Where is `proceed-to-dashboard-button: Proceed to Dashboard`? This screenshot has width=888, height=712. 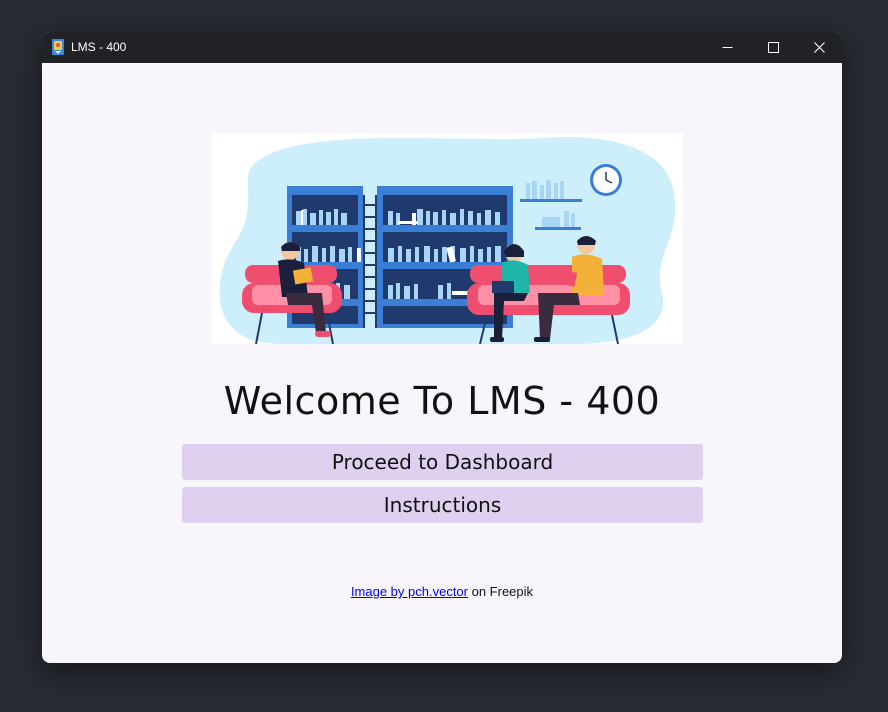
proceed-to-dashboard-button: Proceed to Dashboard is located at coordinates (442, 462).